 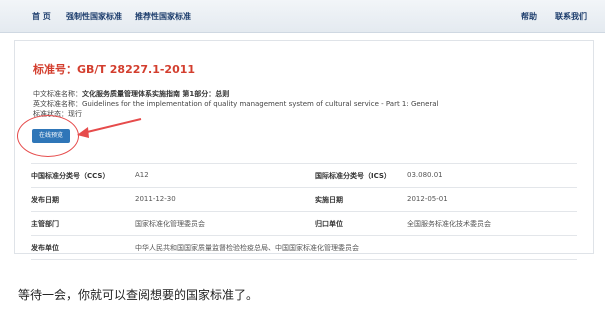 I want to click on chinese-name-value: 文化服务质量管理体系实施指南 第1部分：总则, so click(x=156, y=94).